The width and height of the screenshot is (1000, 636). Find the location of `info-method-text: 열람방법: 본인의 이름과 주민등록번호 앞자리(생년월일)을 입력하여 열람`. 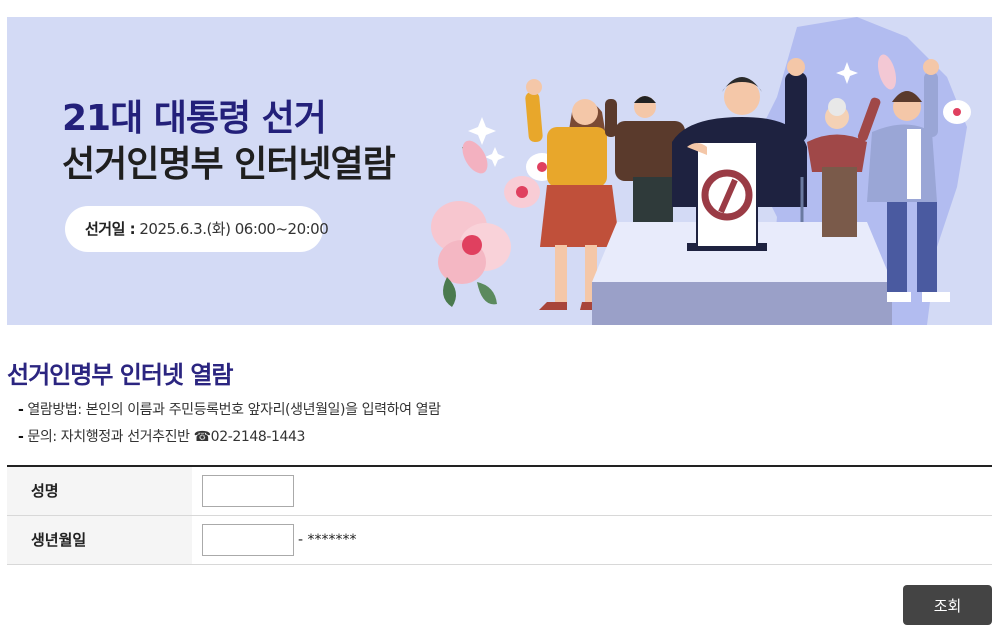

info-method-text: 열람방법: 본인의 이름과 주민등록번호 앞자리(생년월일)을 입력하여 열람 is located at coordinates (234, 410).